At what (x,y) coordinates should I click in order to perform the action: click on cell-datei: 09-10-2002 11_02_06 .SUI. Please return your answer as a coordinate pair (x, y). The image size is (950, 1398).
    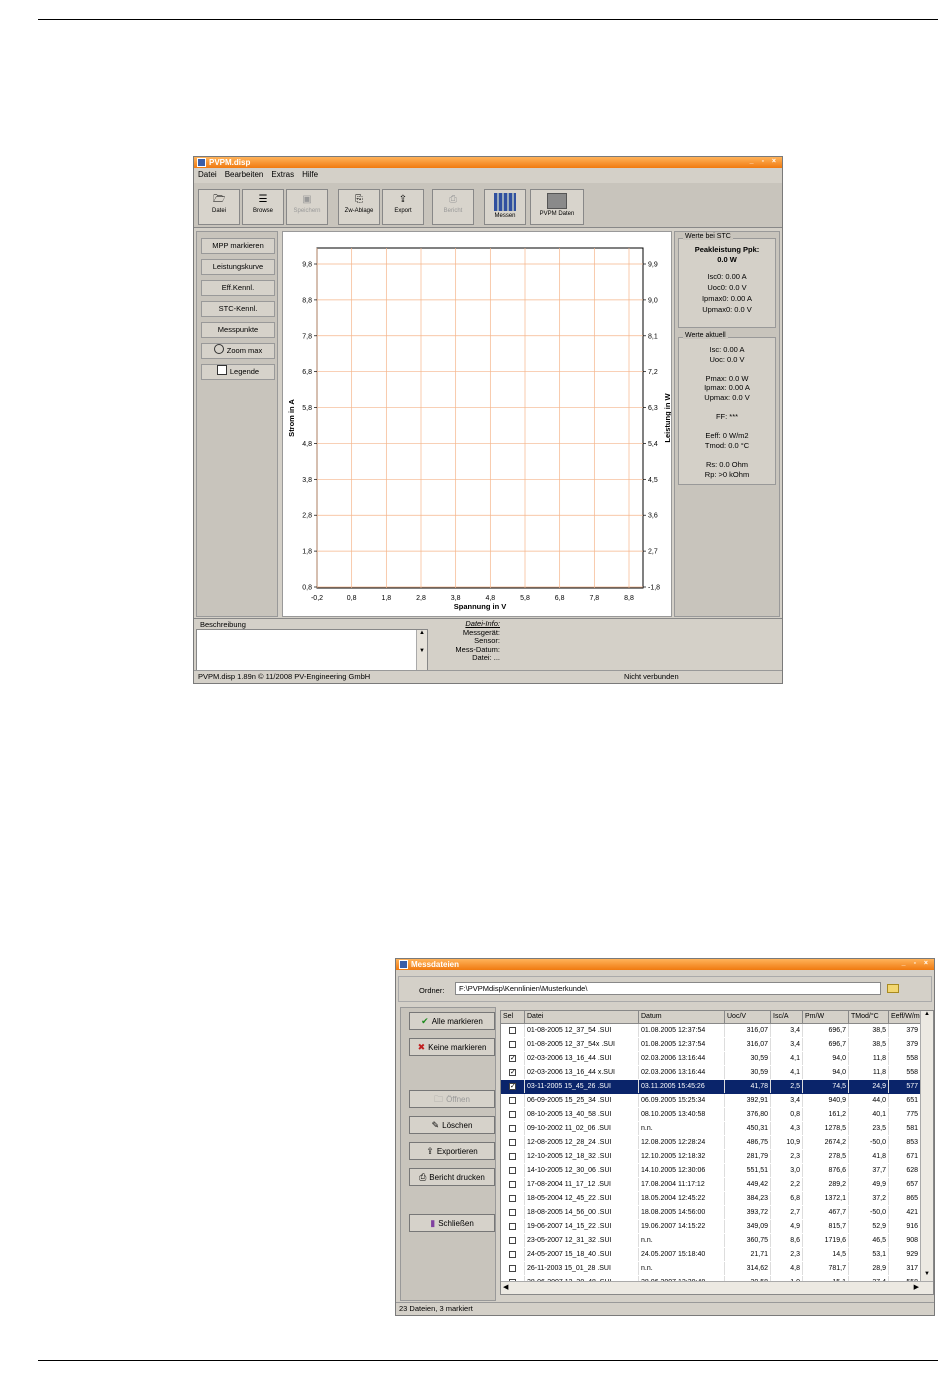
    Looking at the image, I should click on (582, 1128).